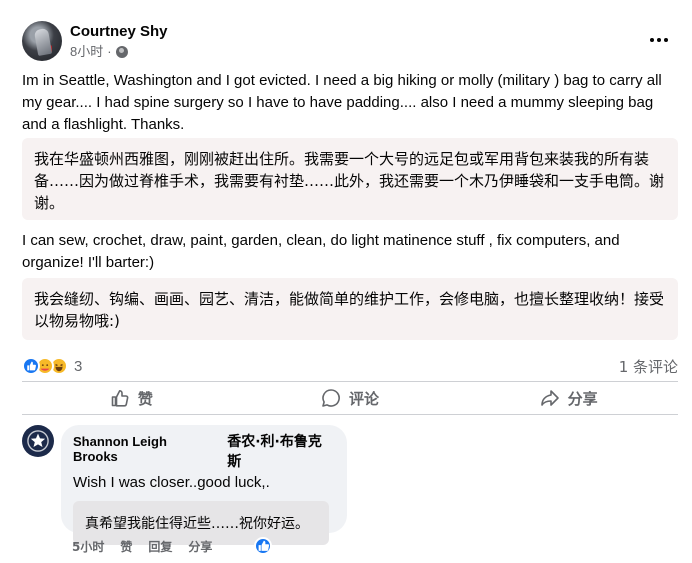 The width and height of the screenshot is (692, 563). Describe the element at coordinates (364, 398) in the screenshot. I see `comment-label: 评论` at that location.